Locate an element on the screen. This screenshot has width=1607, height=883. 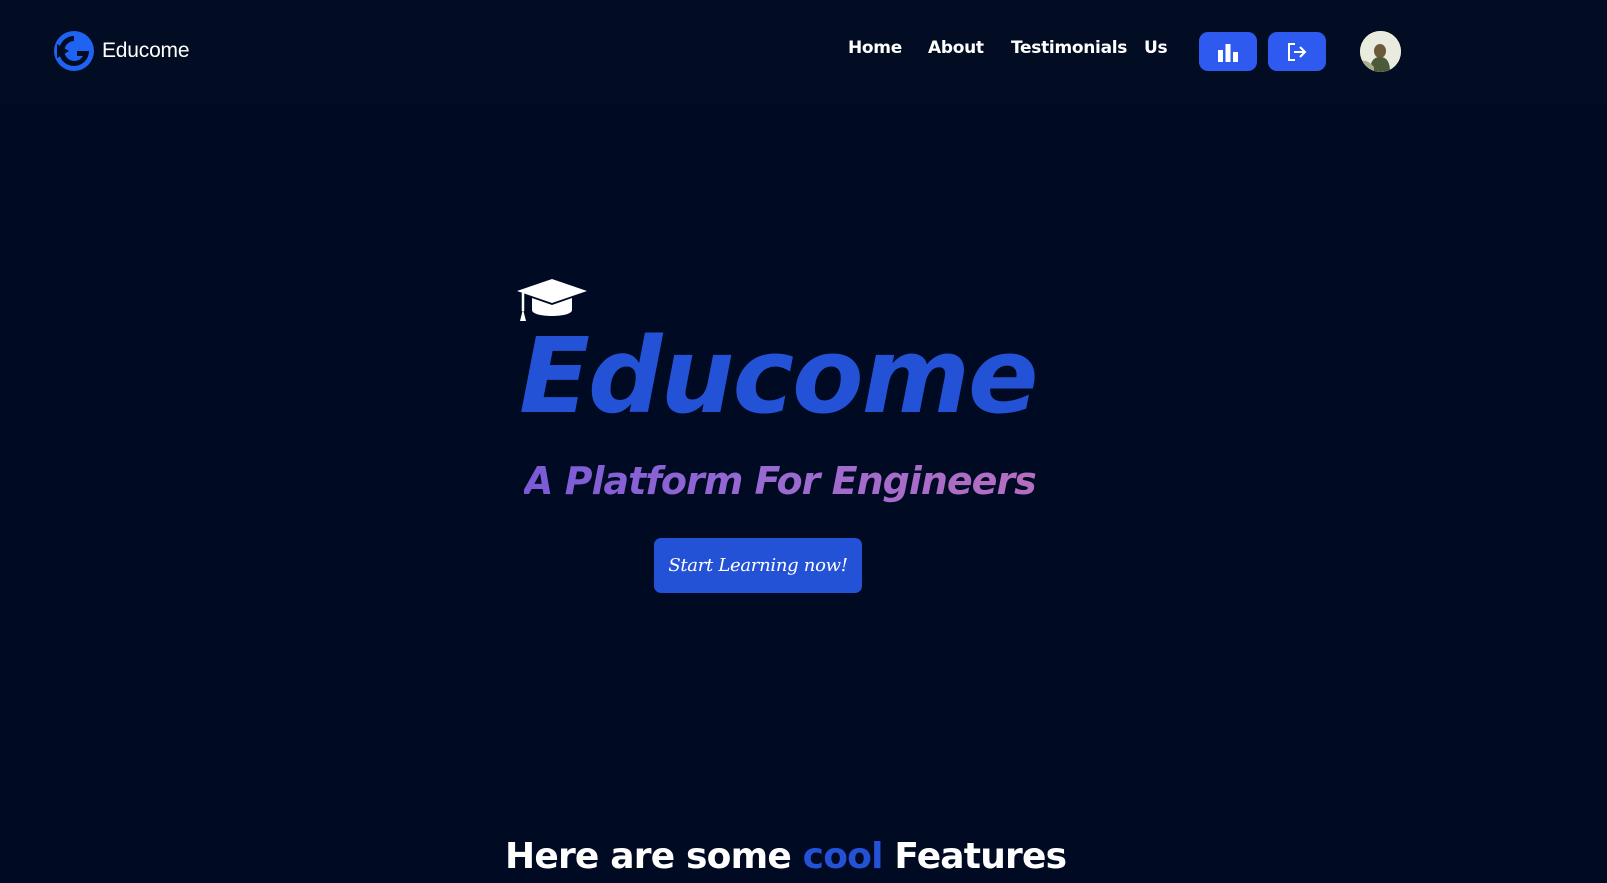
nav-link-home: Home is located at coordinates (875, 48).